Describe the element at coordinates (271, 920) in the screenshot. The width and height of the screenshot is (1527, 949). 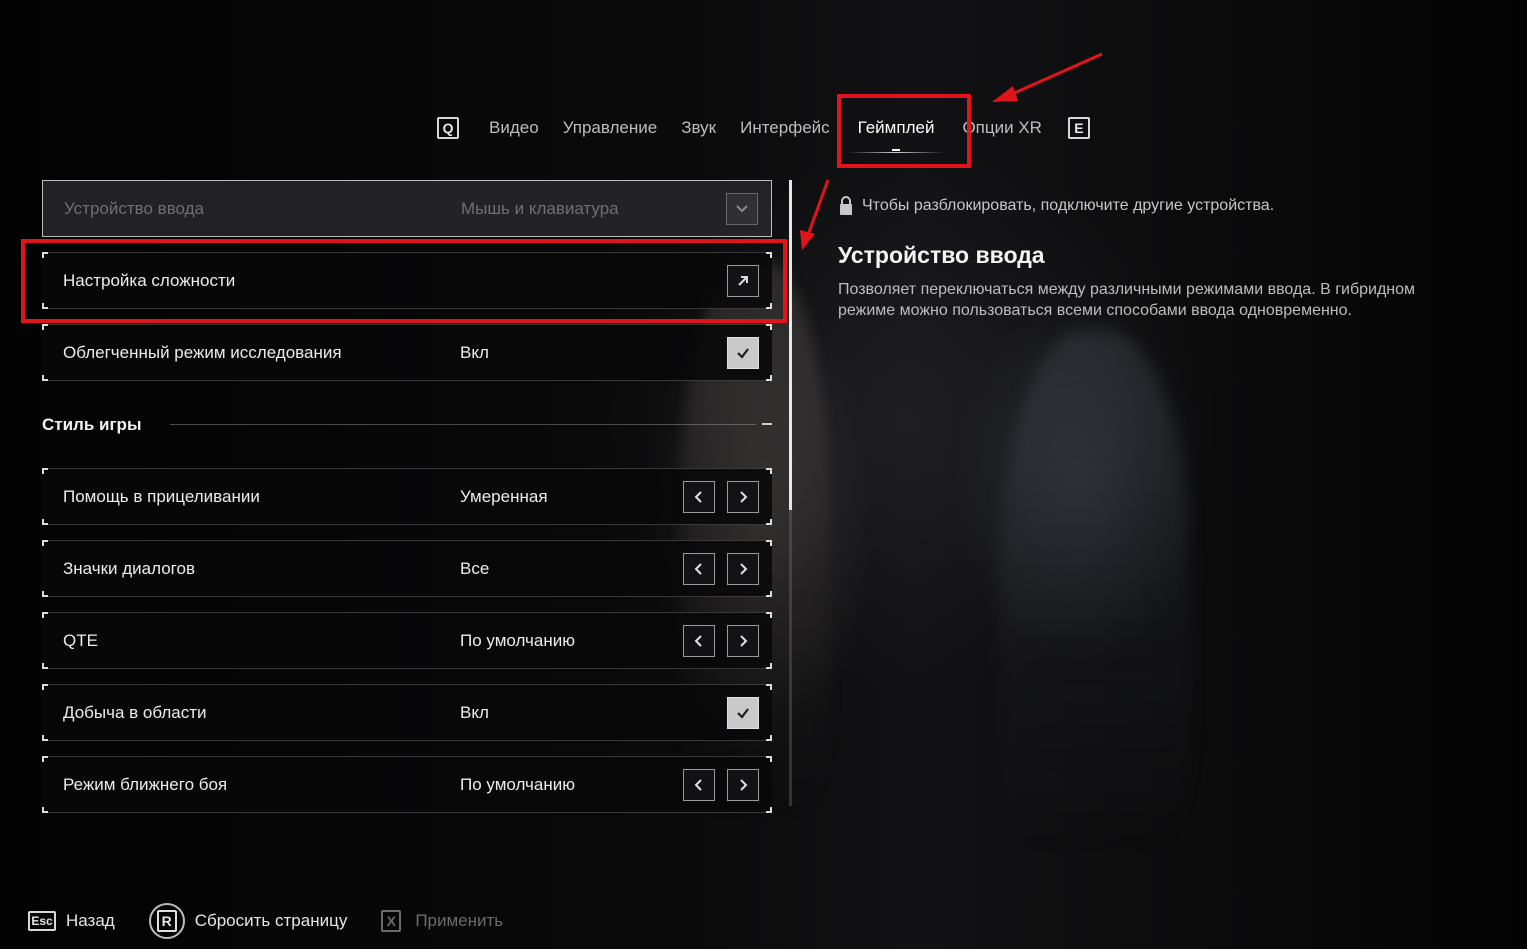
I see `reset-label: Сбросить страницу` at that location.